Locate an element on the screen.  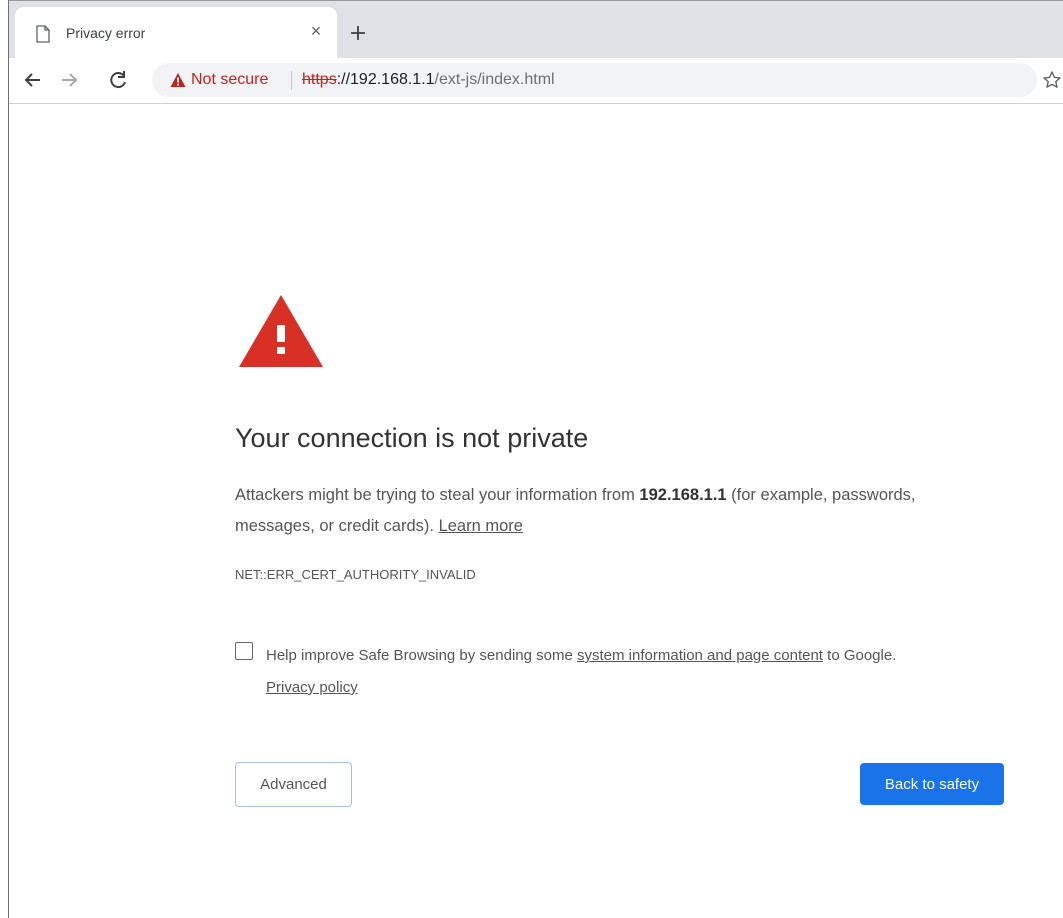
url-text: https://192.168.1.1/ext-js/index.html is located at coordinates (428, 80).